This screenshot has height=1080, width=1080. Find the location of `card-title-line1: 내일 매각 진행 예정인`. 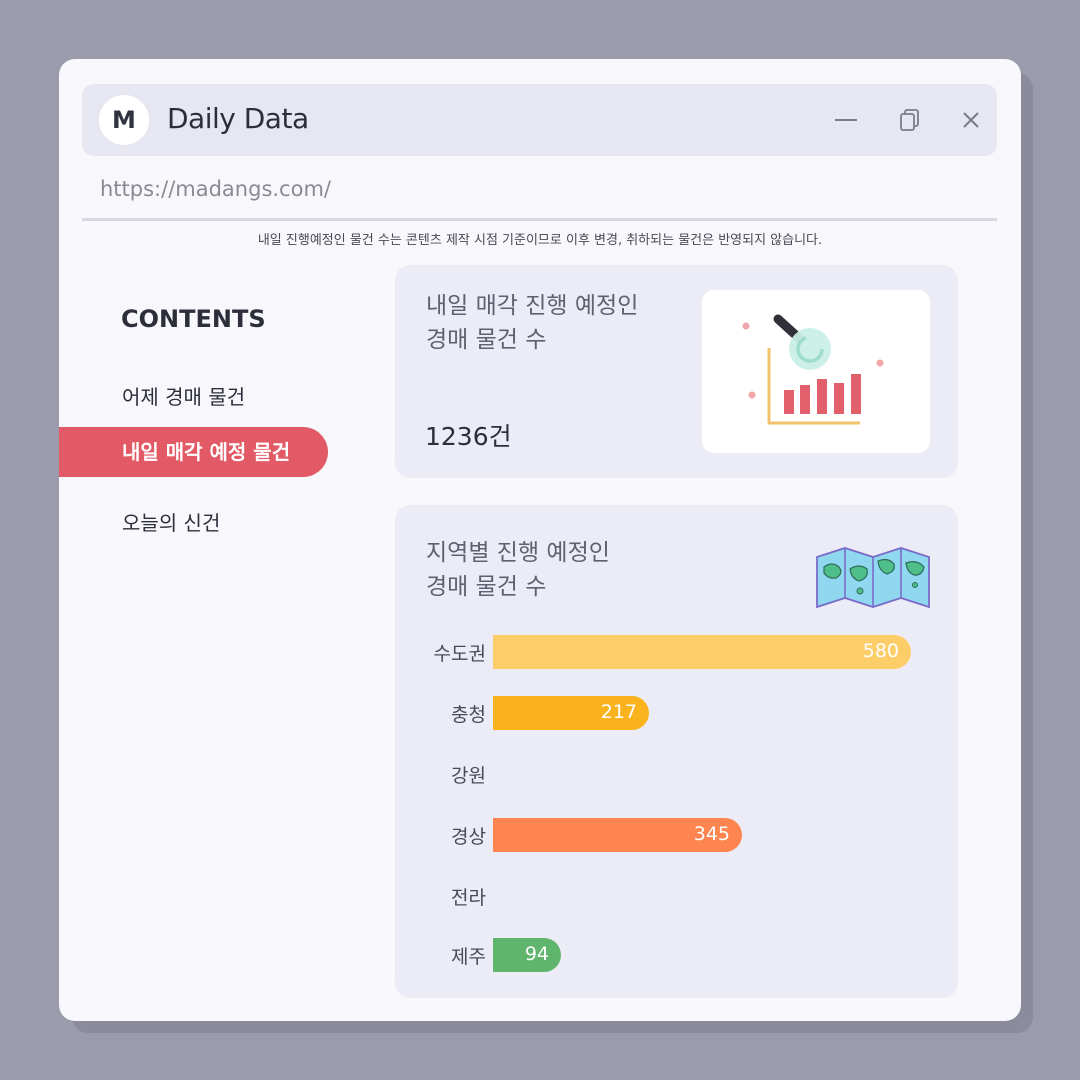

card-title-line1: 내일 매각 진행 예정인 is located at coordinates (532, 306).